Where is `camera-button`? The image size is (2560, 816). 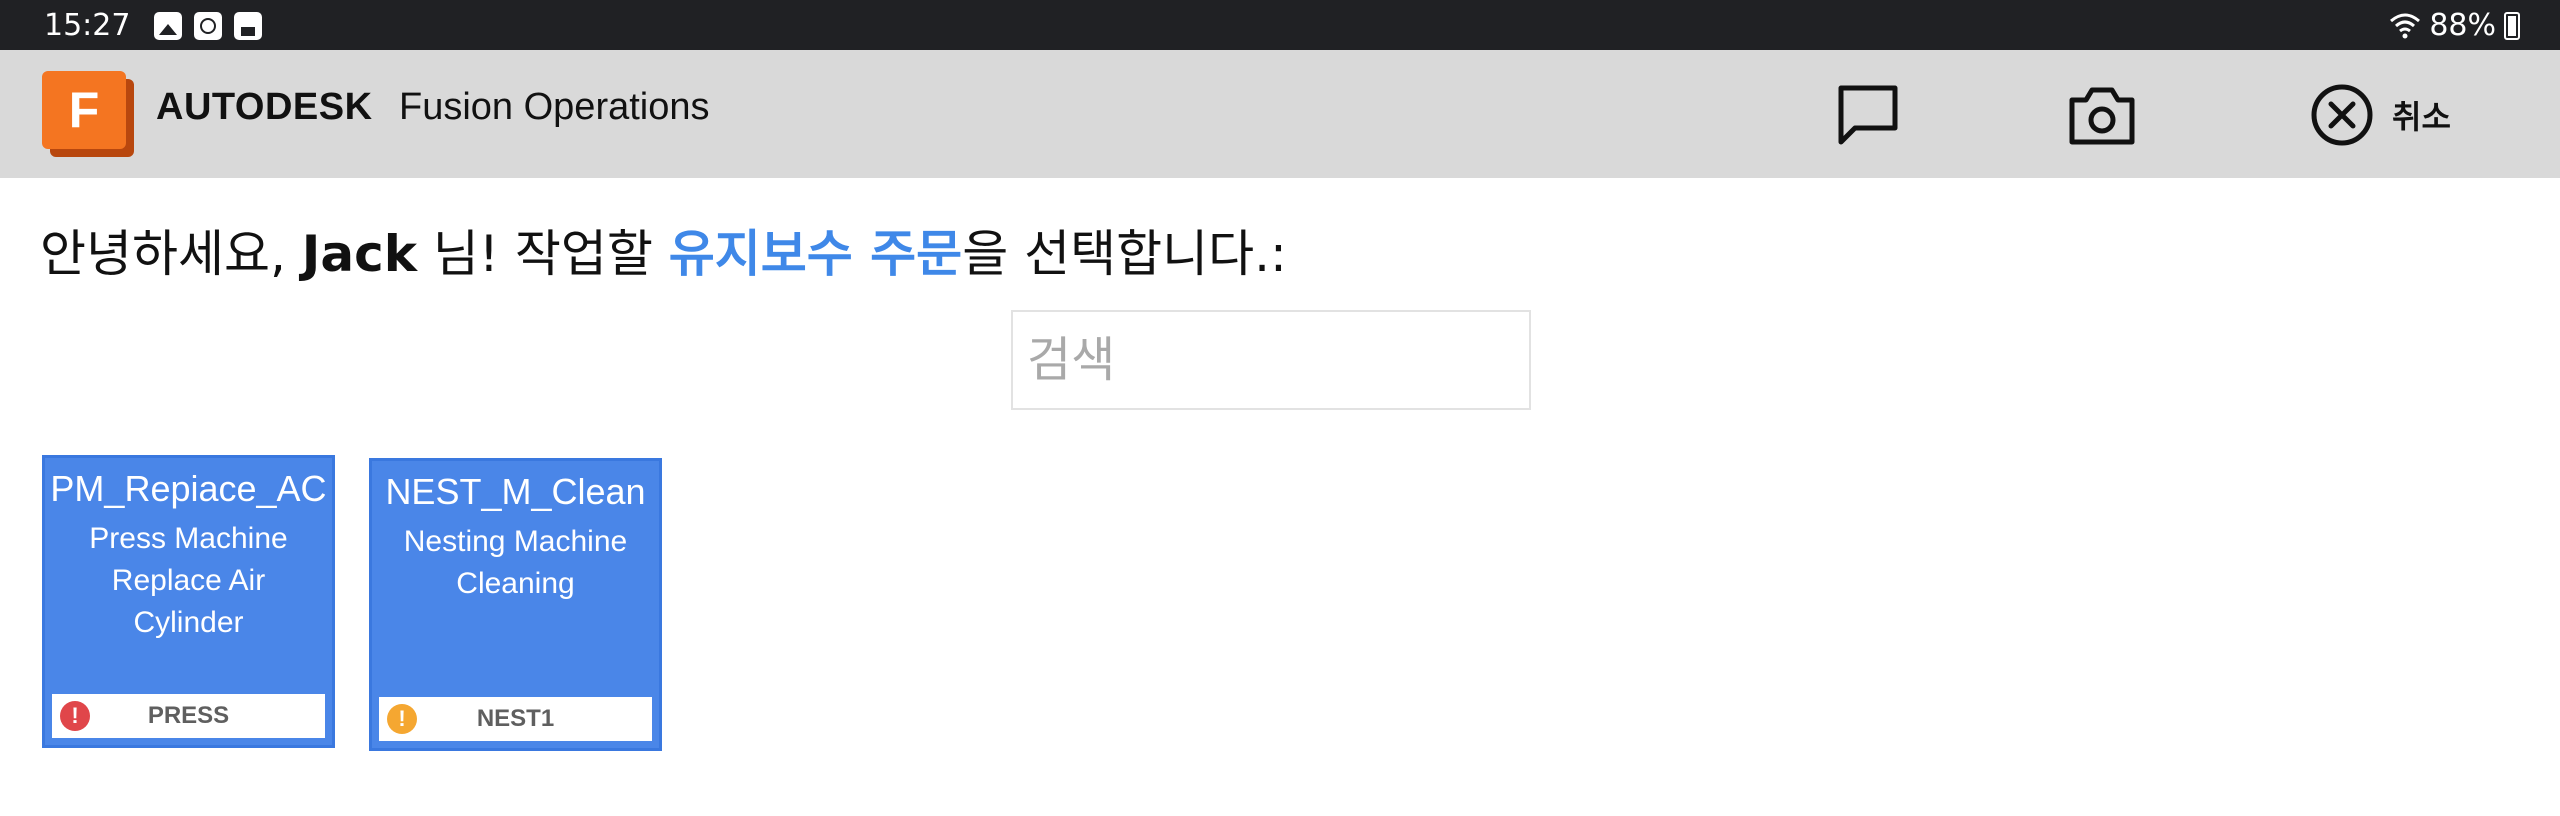 camera-button is located at coordinates (2102, 115).